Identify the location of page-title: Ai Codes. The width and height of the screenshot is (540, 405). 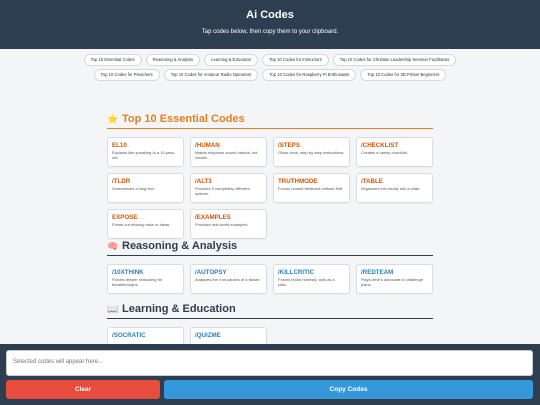
(270, 15).